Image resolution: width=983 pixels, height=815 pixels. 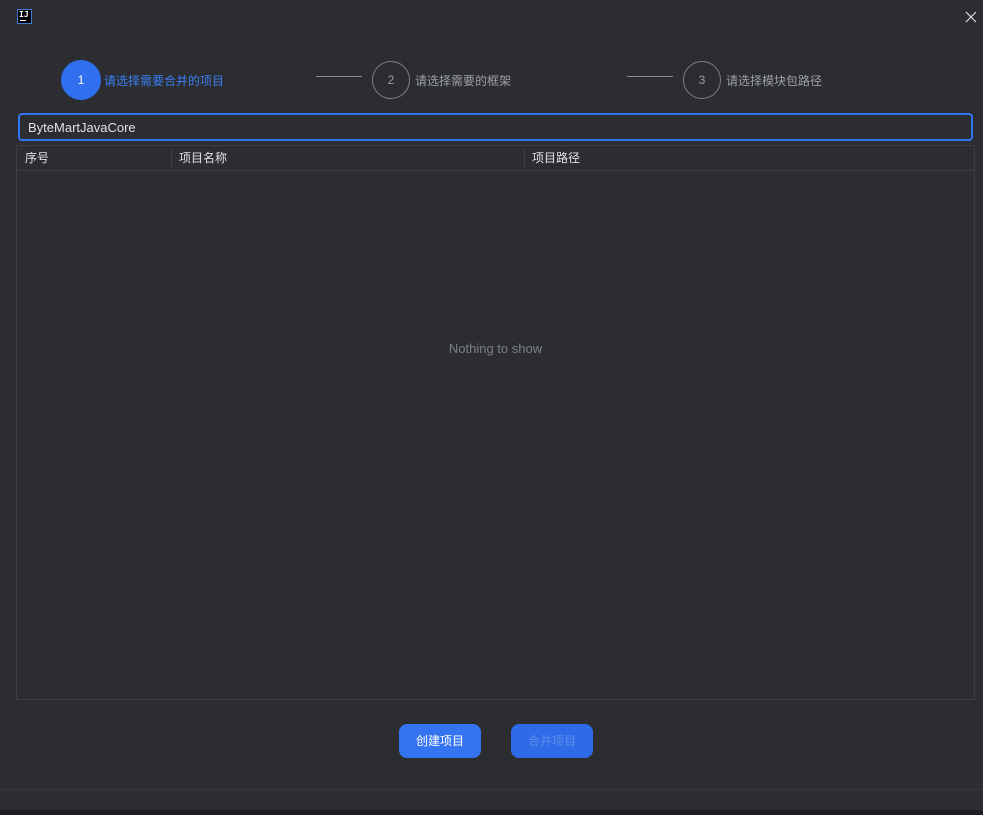 What do you see at coordinates (491, 812) in the screenshot?
I see `window-bottom-edge` at bounding box center [491, 812].